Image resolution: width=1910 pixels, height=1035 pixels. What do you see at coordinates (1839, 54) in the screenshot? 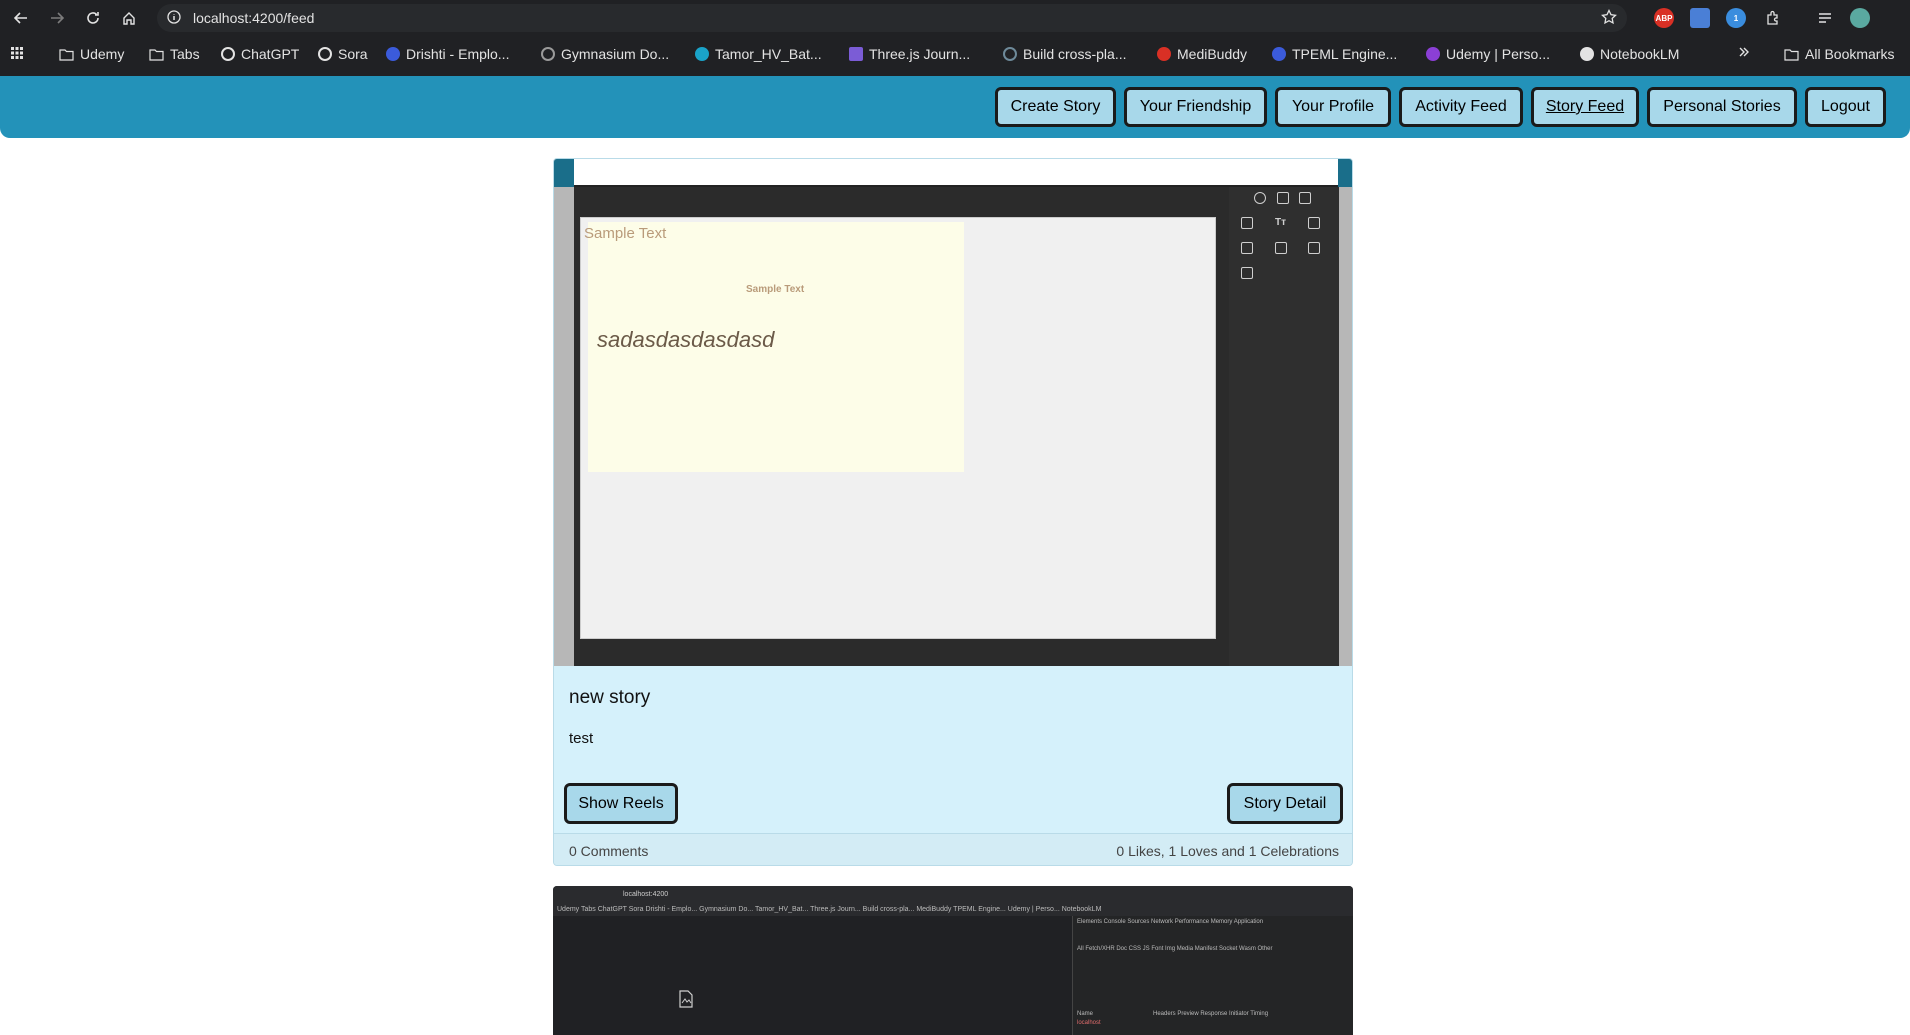
I see `all-bookmarks: All Bookmarks` at bounding box center [1839, 54].